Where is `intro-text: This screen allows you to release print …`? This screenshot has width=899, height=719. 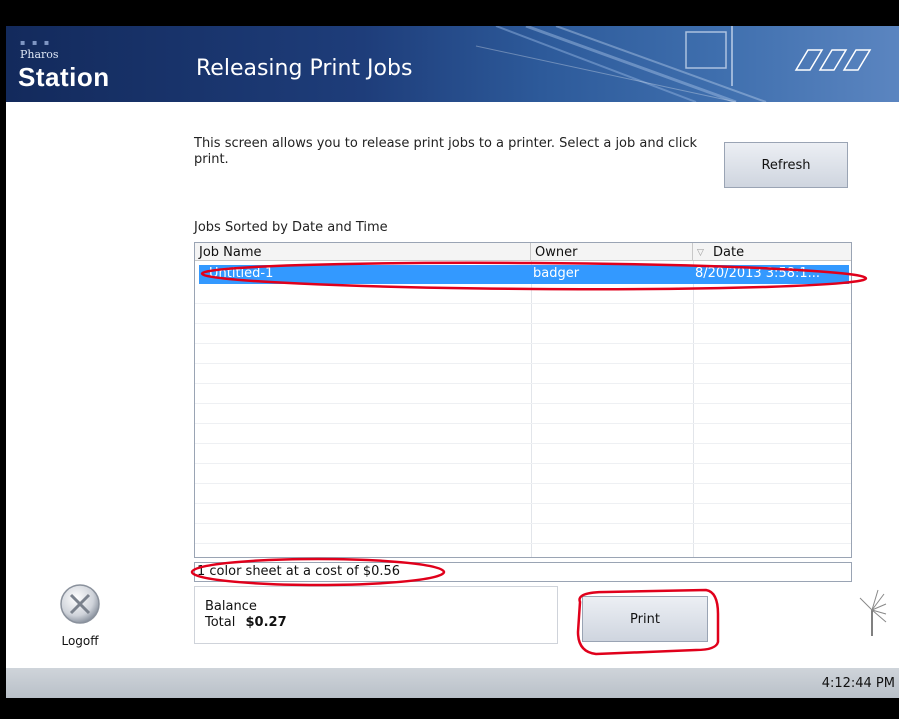 intro-text: This screen allows you to release print … is located at coordinates (446, 151).